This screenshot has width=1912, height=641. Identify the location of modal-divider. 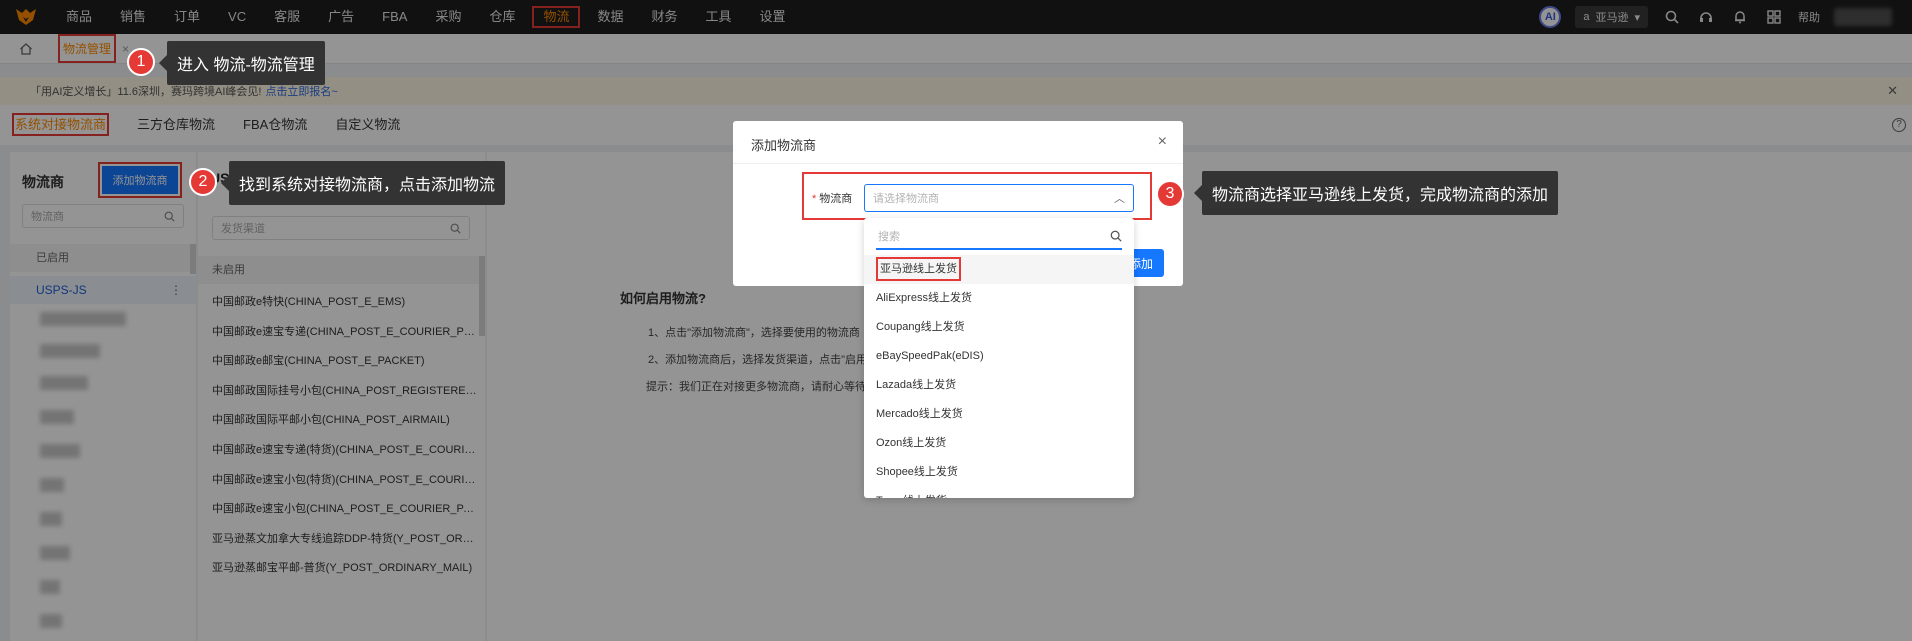
(958, 163).